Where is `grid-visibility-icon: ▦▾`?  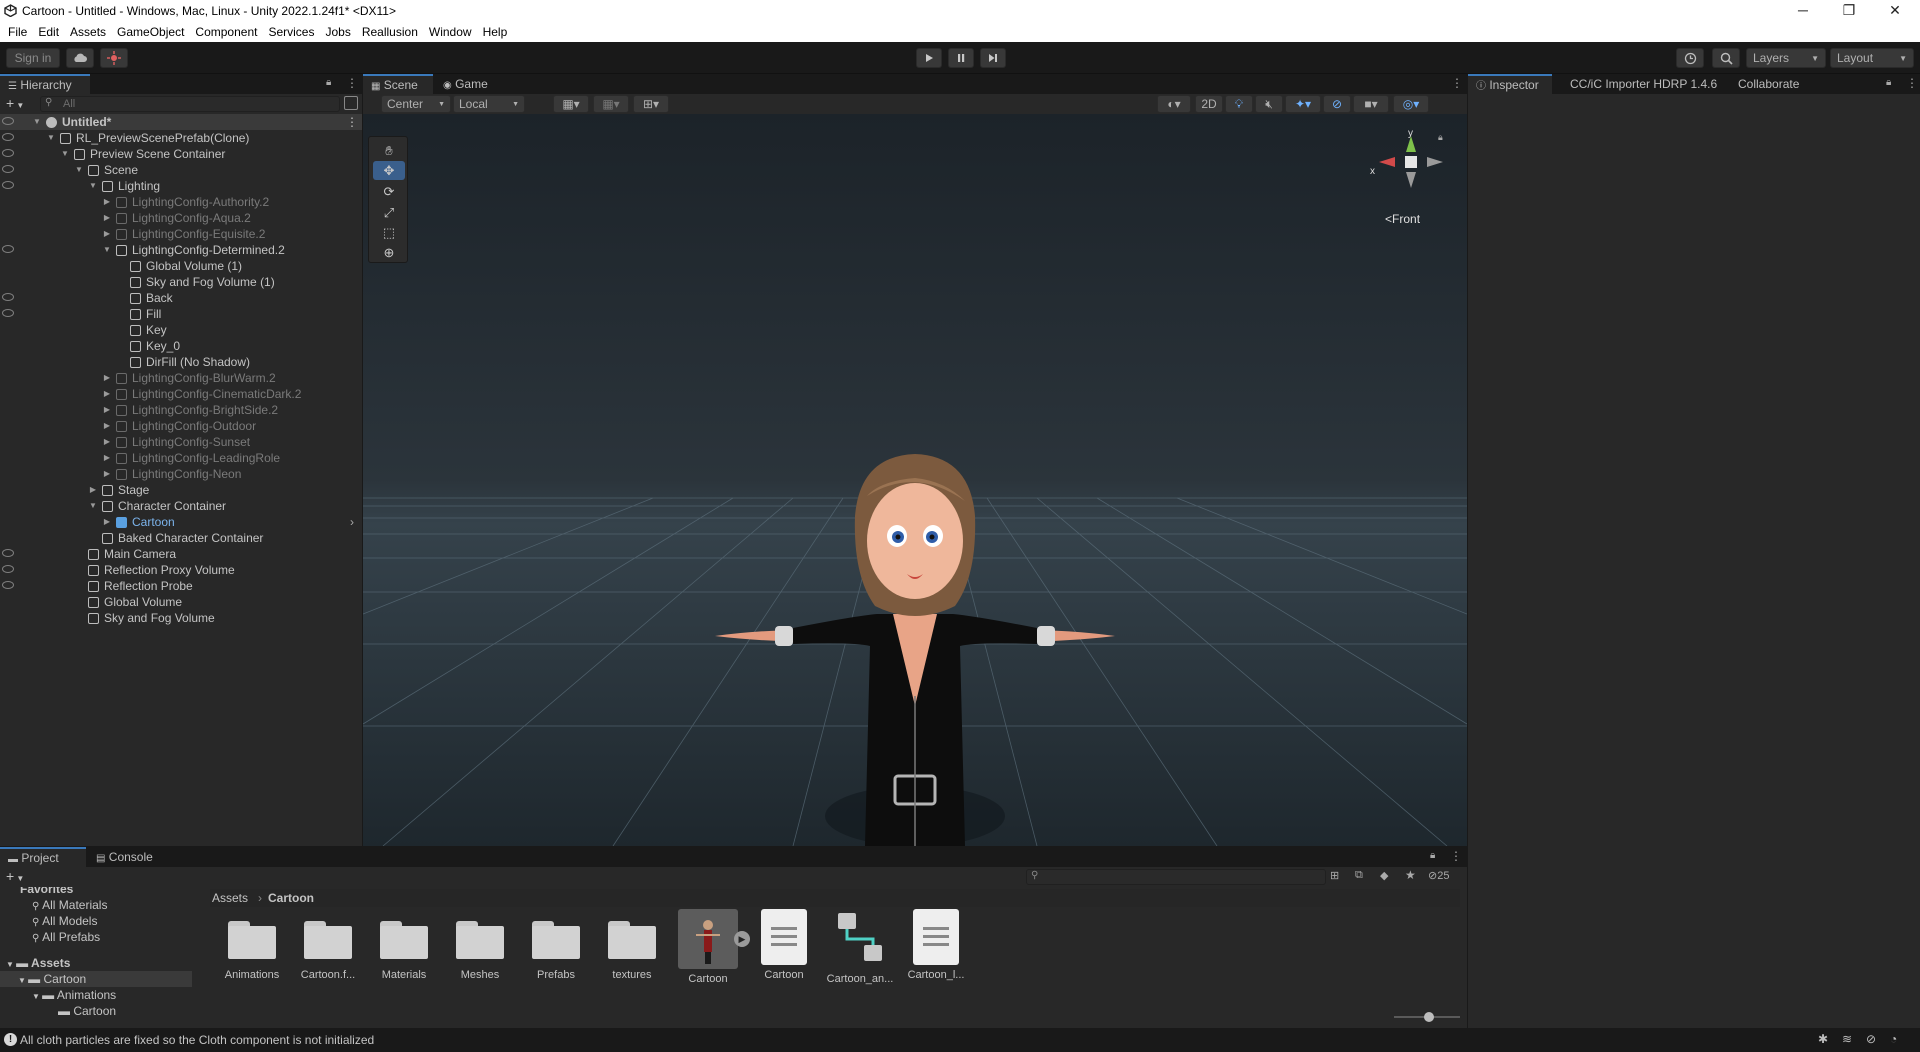
grid-visibility-icon: ▦▾ is located at coordinates (611, 104).